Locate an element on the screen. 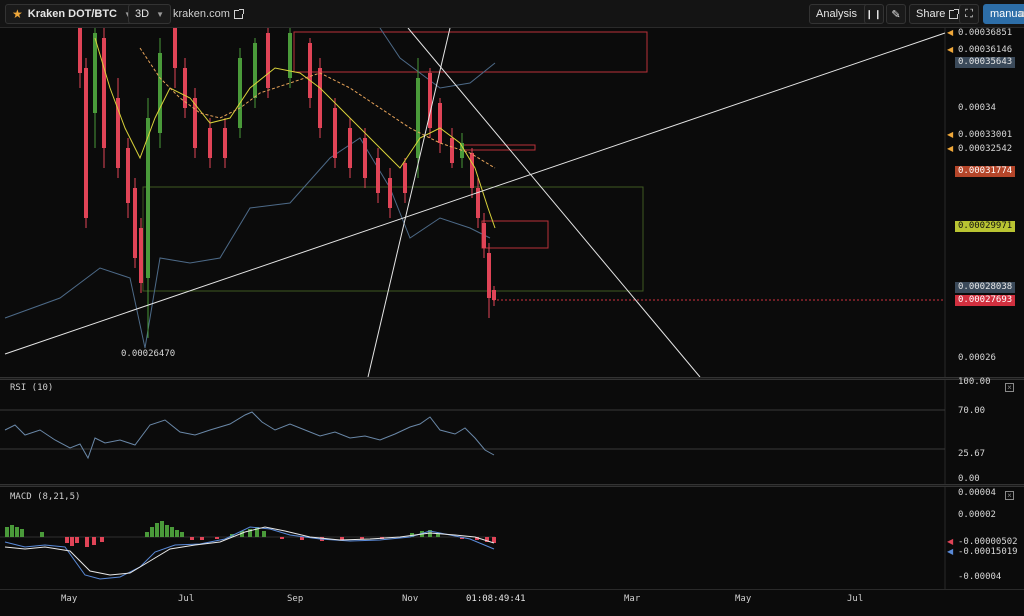 The width and height of the screenshot is (1024, 616). macd-level: 0.00004 is located at coordinates (977, 493).